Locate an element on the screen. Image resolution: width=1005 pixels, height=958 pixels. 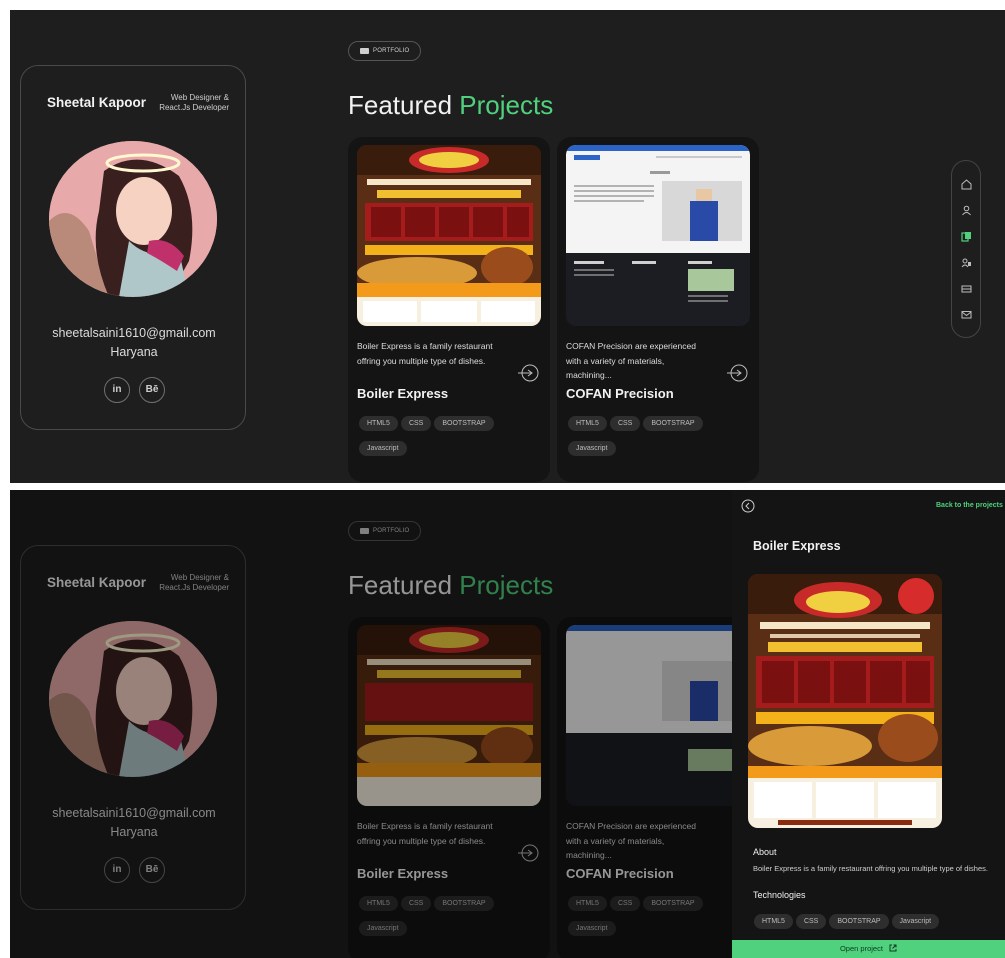
project-title: Boiler Express is located at coordinates (402, 393).